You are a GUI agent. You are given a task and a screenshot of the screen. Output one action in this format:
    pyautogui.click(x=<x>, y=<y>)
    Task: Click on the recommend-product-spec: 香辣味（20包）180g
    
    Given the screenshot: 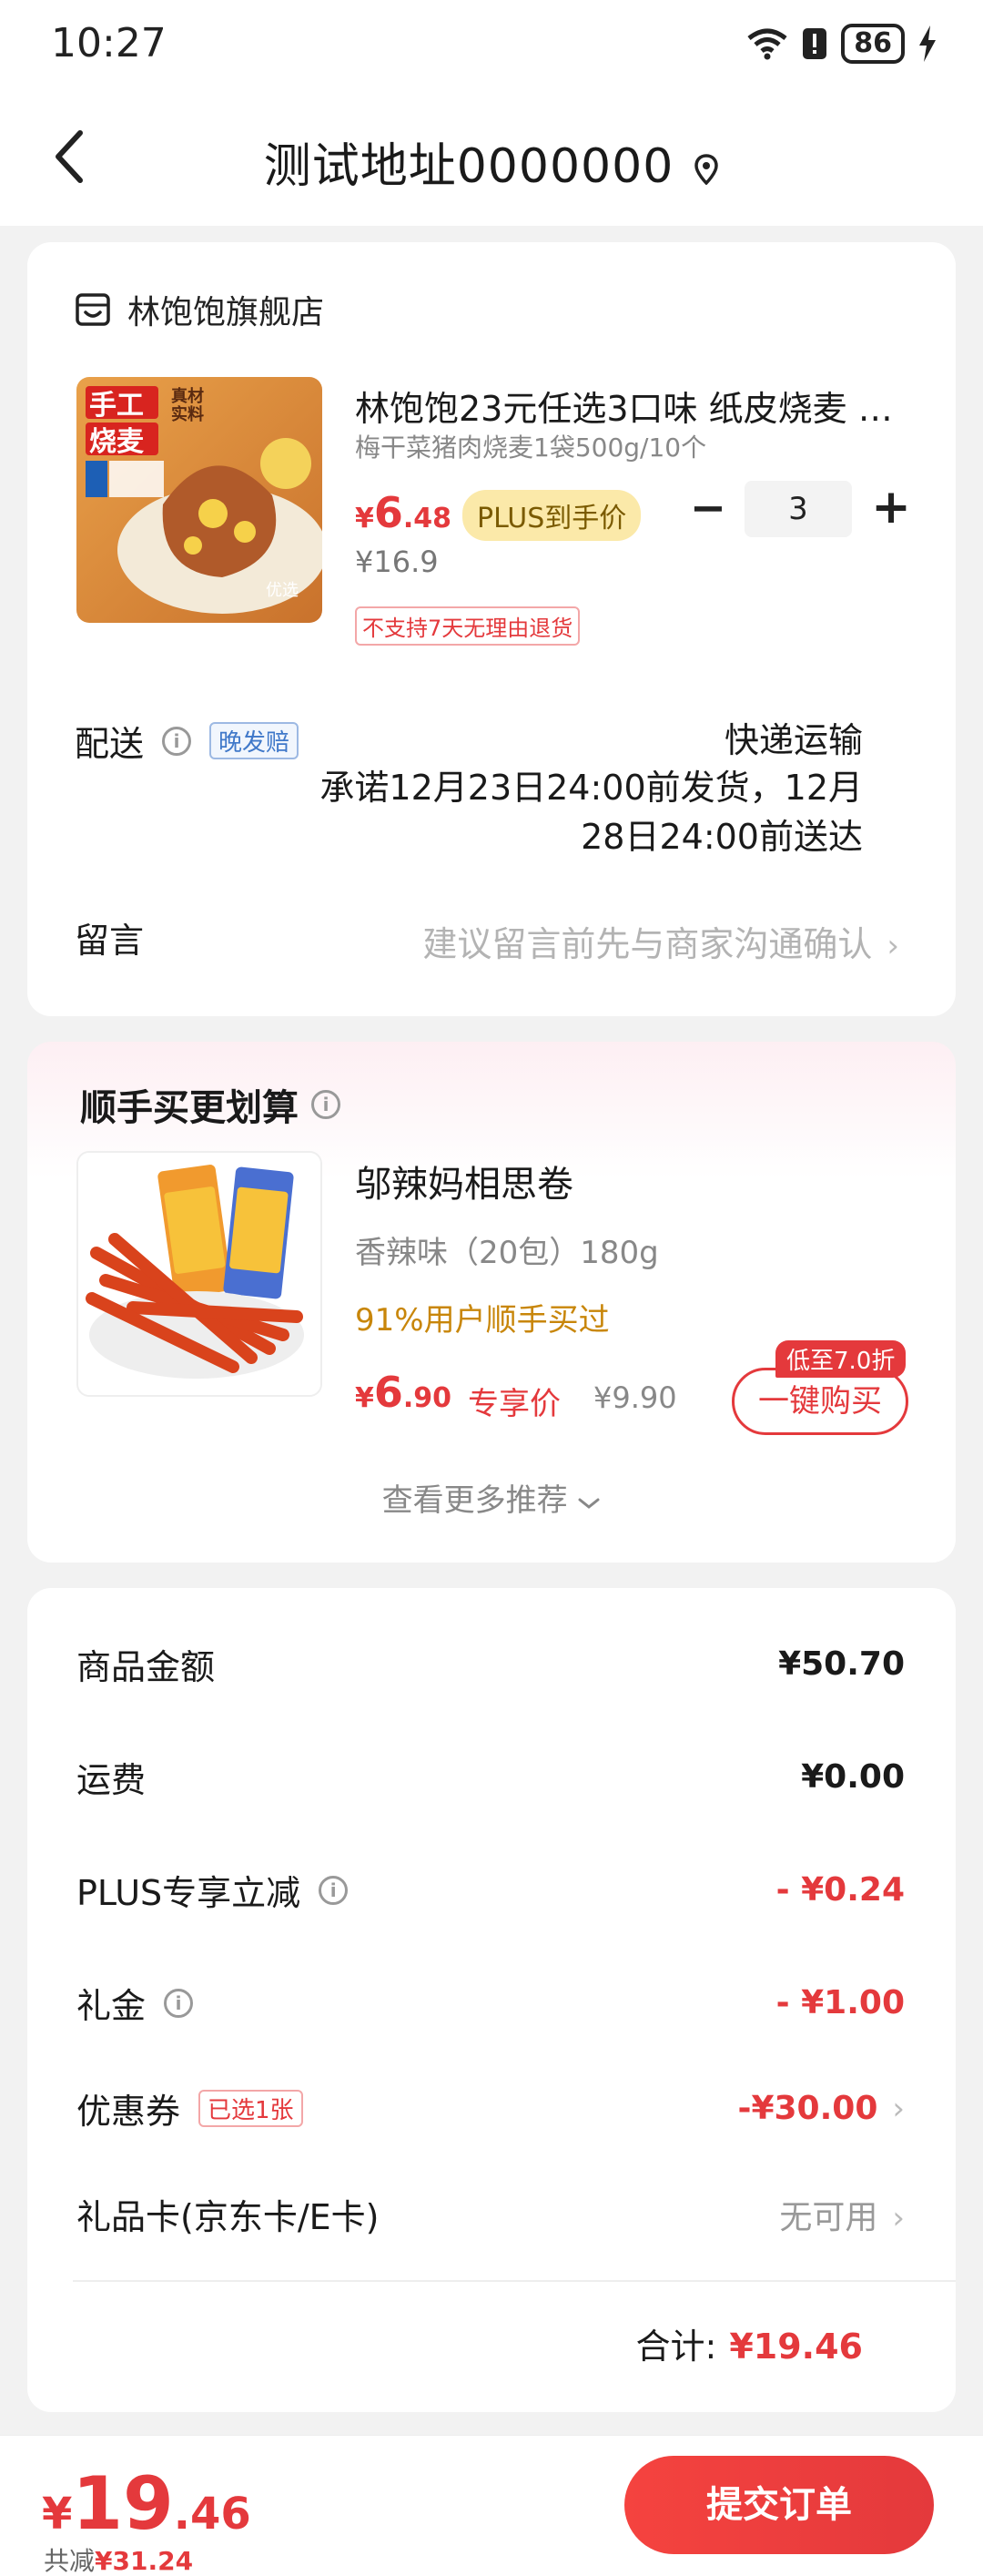 What is the action you would take?
    pyautogui.click(x=507, y=1253)
    